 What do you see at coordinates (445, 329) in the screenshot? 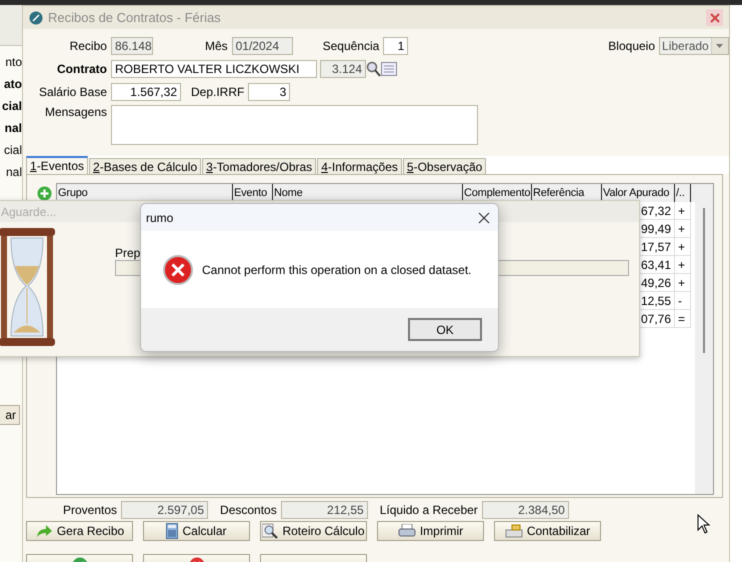
I see `ok-button: OK` at bounding box center [445, 329].